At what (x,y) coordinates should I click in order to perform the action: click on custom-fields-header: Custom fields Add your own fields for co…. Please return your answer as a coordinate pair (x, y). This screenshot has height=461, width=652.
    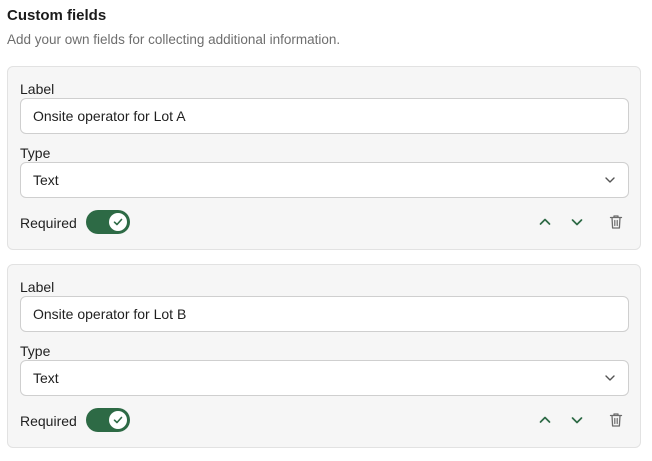
    Looking at the image, I should click on (173, 27).